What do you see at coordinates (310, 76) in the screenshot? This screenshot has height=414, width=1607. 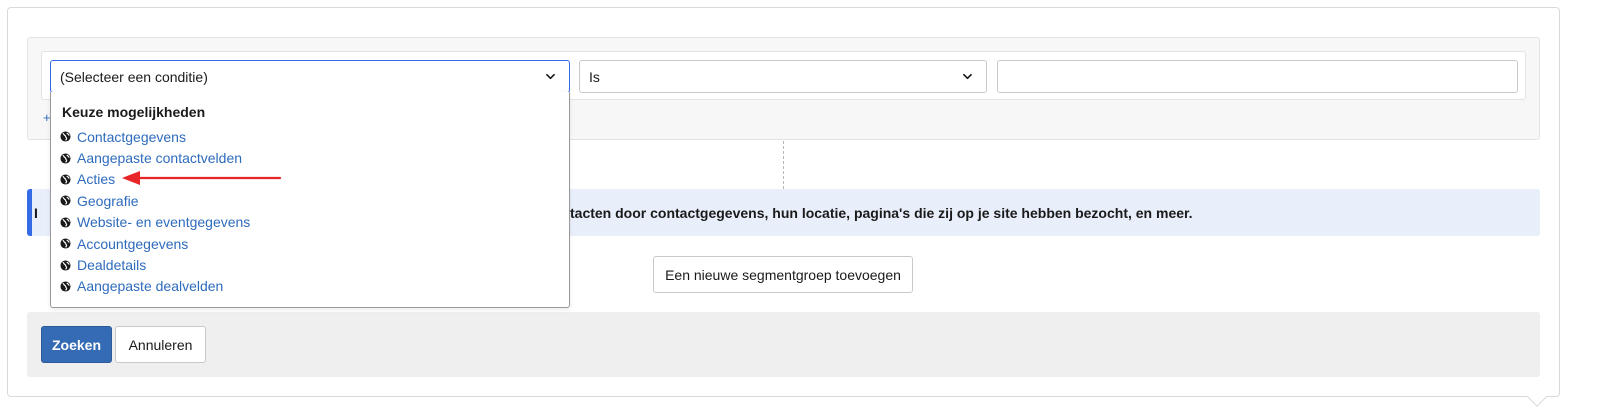 I see `condition-field-select: (Selecteer een conditie)` at bounding box center [310, 76].